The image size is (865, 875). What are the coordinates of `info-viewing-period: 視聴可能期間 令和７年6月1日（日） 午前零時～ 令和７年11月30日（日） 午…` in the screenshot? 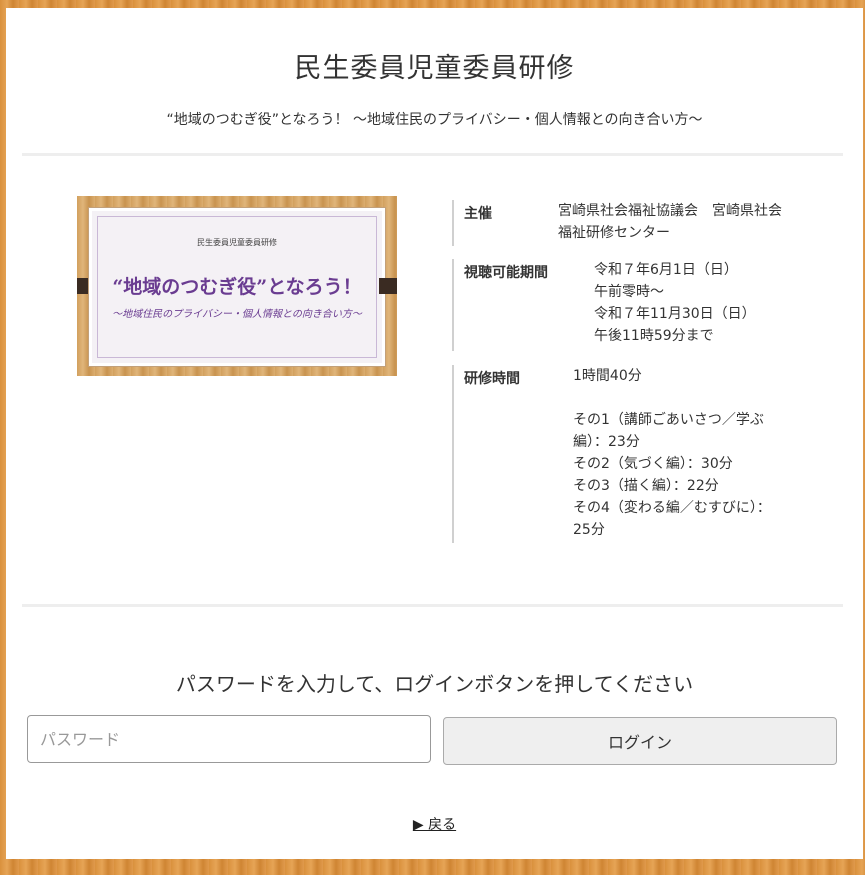 It's located at (604, 305).